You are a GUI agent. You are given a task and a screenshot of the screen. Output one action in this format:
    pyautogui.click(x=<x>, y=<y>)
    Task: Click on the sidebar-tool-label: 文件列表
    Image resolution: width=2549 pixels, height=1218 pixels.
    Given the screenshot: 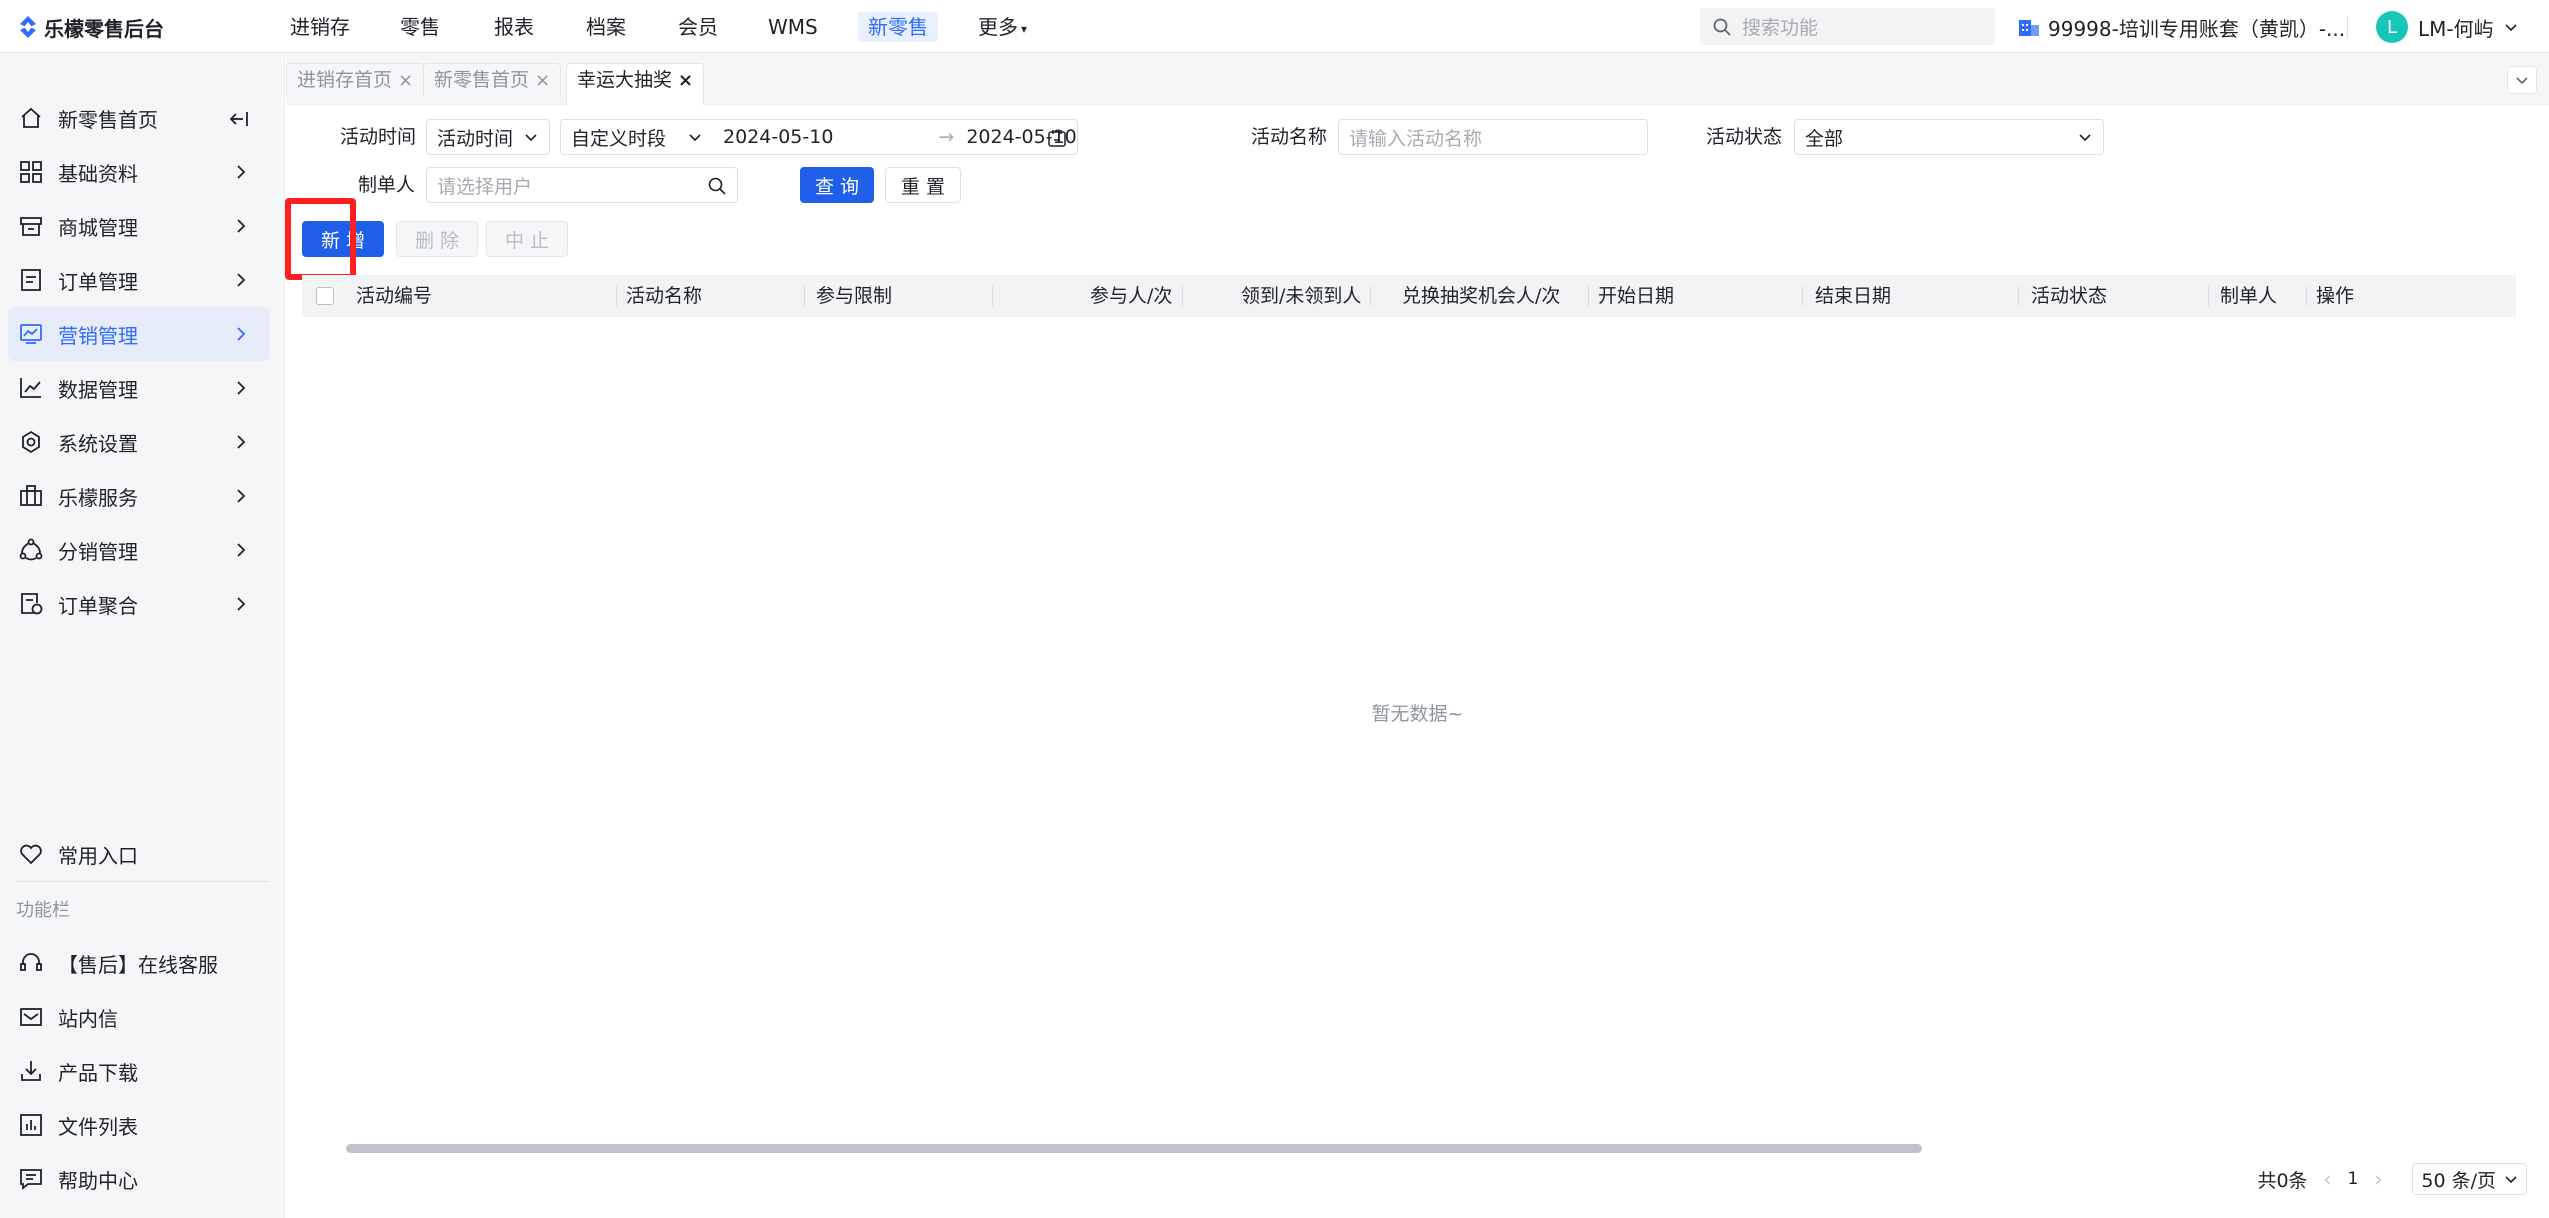 What is the action you would take?
    pyautogui.click(x=98, y=1126)
    